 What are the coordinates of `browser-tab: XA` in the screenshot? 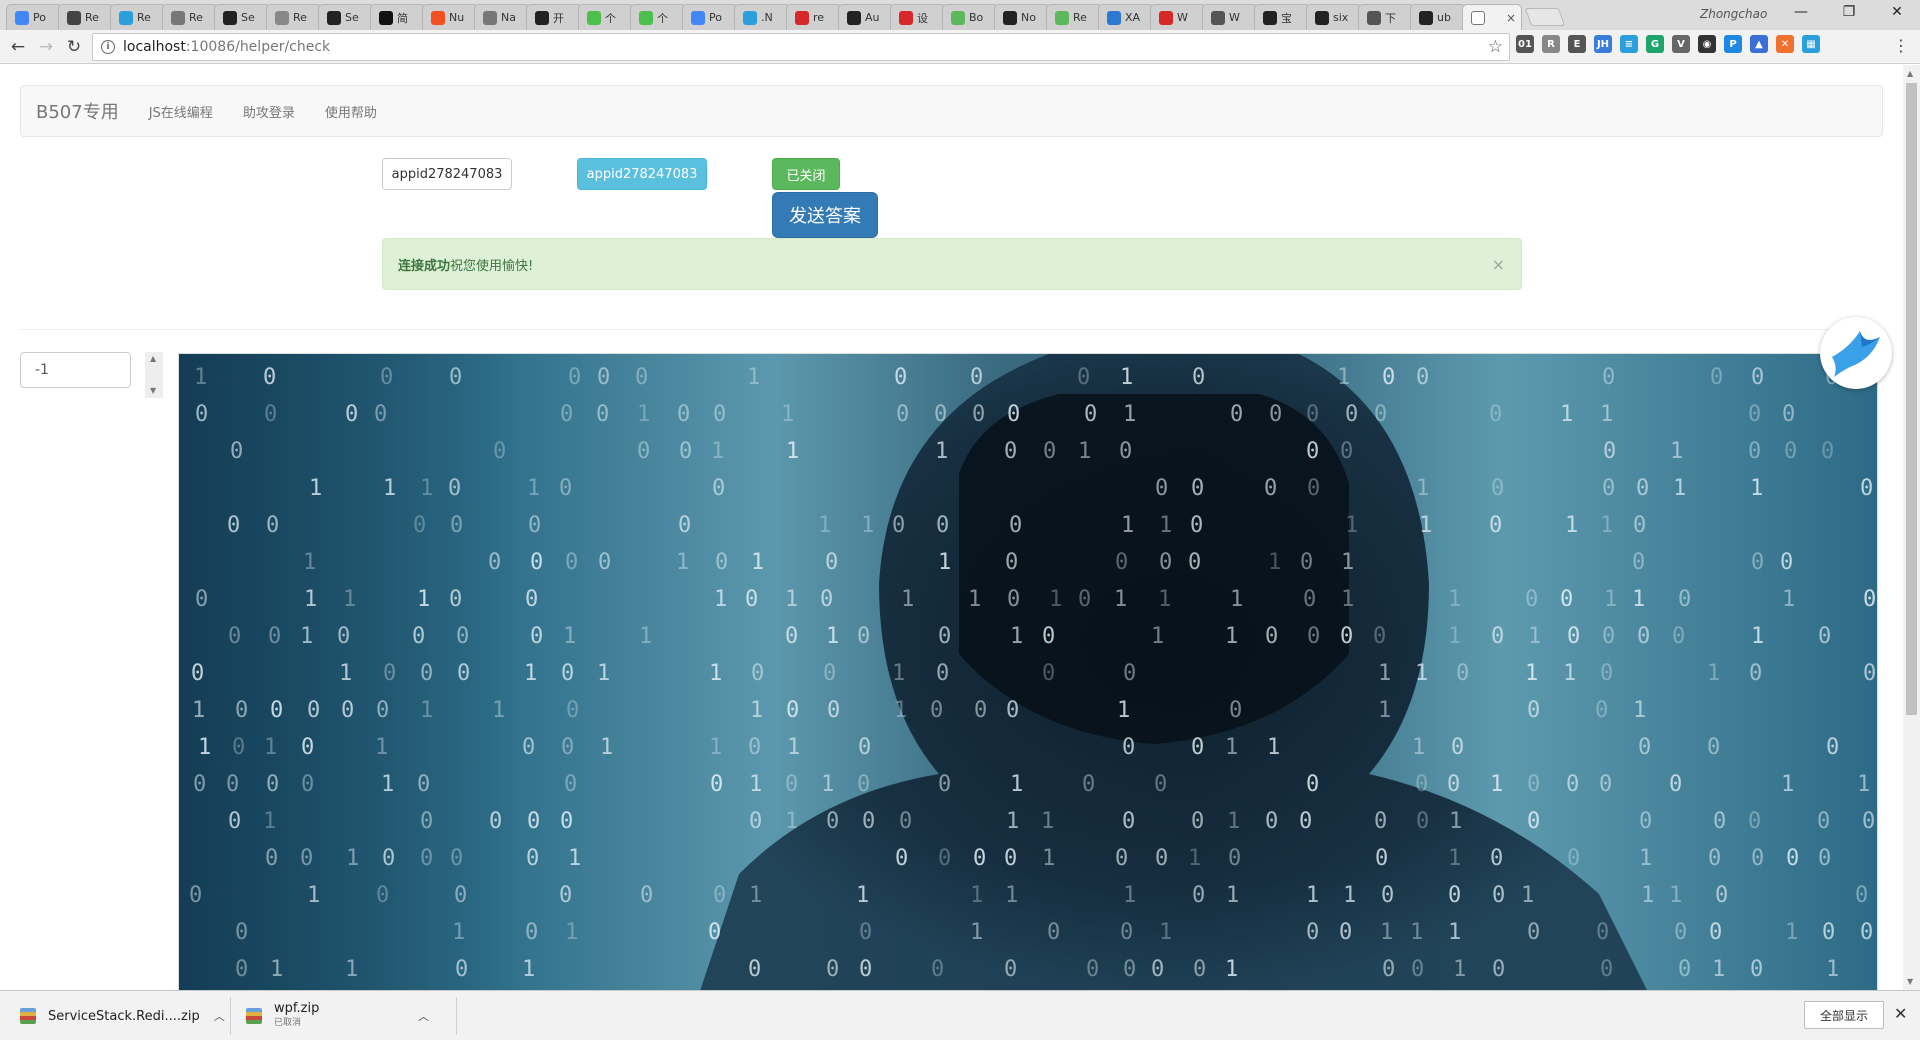 It's located at (1126, 17).